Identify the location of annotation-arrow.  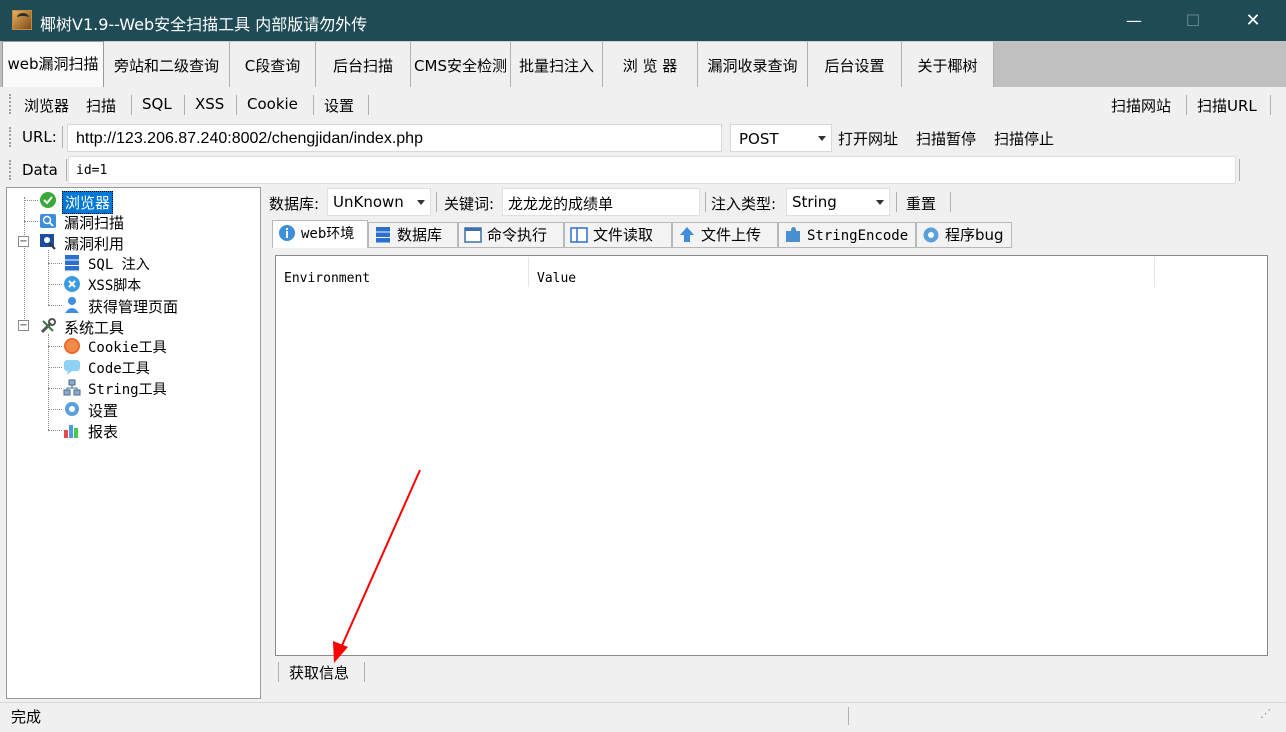
(377, 566).